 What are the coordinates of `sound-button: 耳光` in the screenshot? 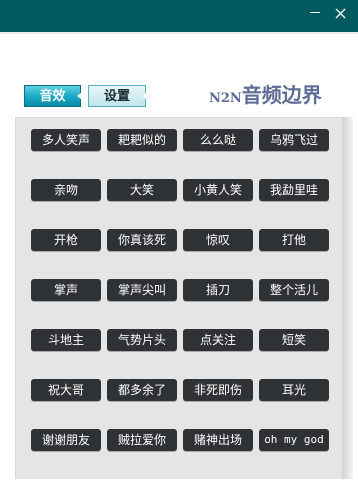 It's located at (294, 390).